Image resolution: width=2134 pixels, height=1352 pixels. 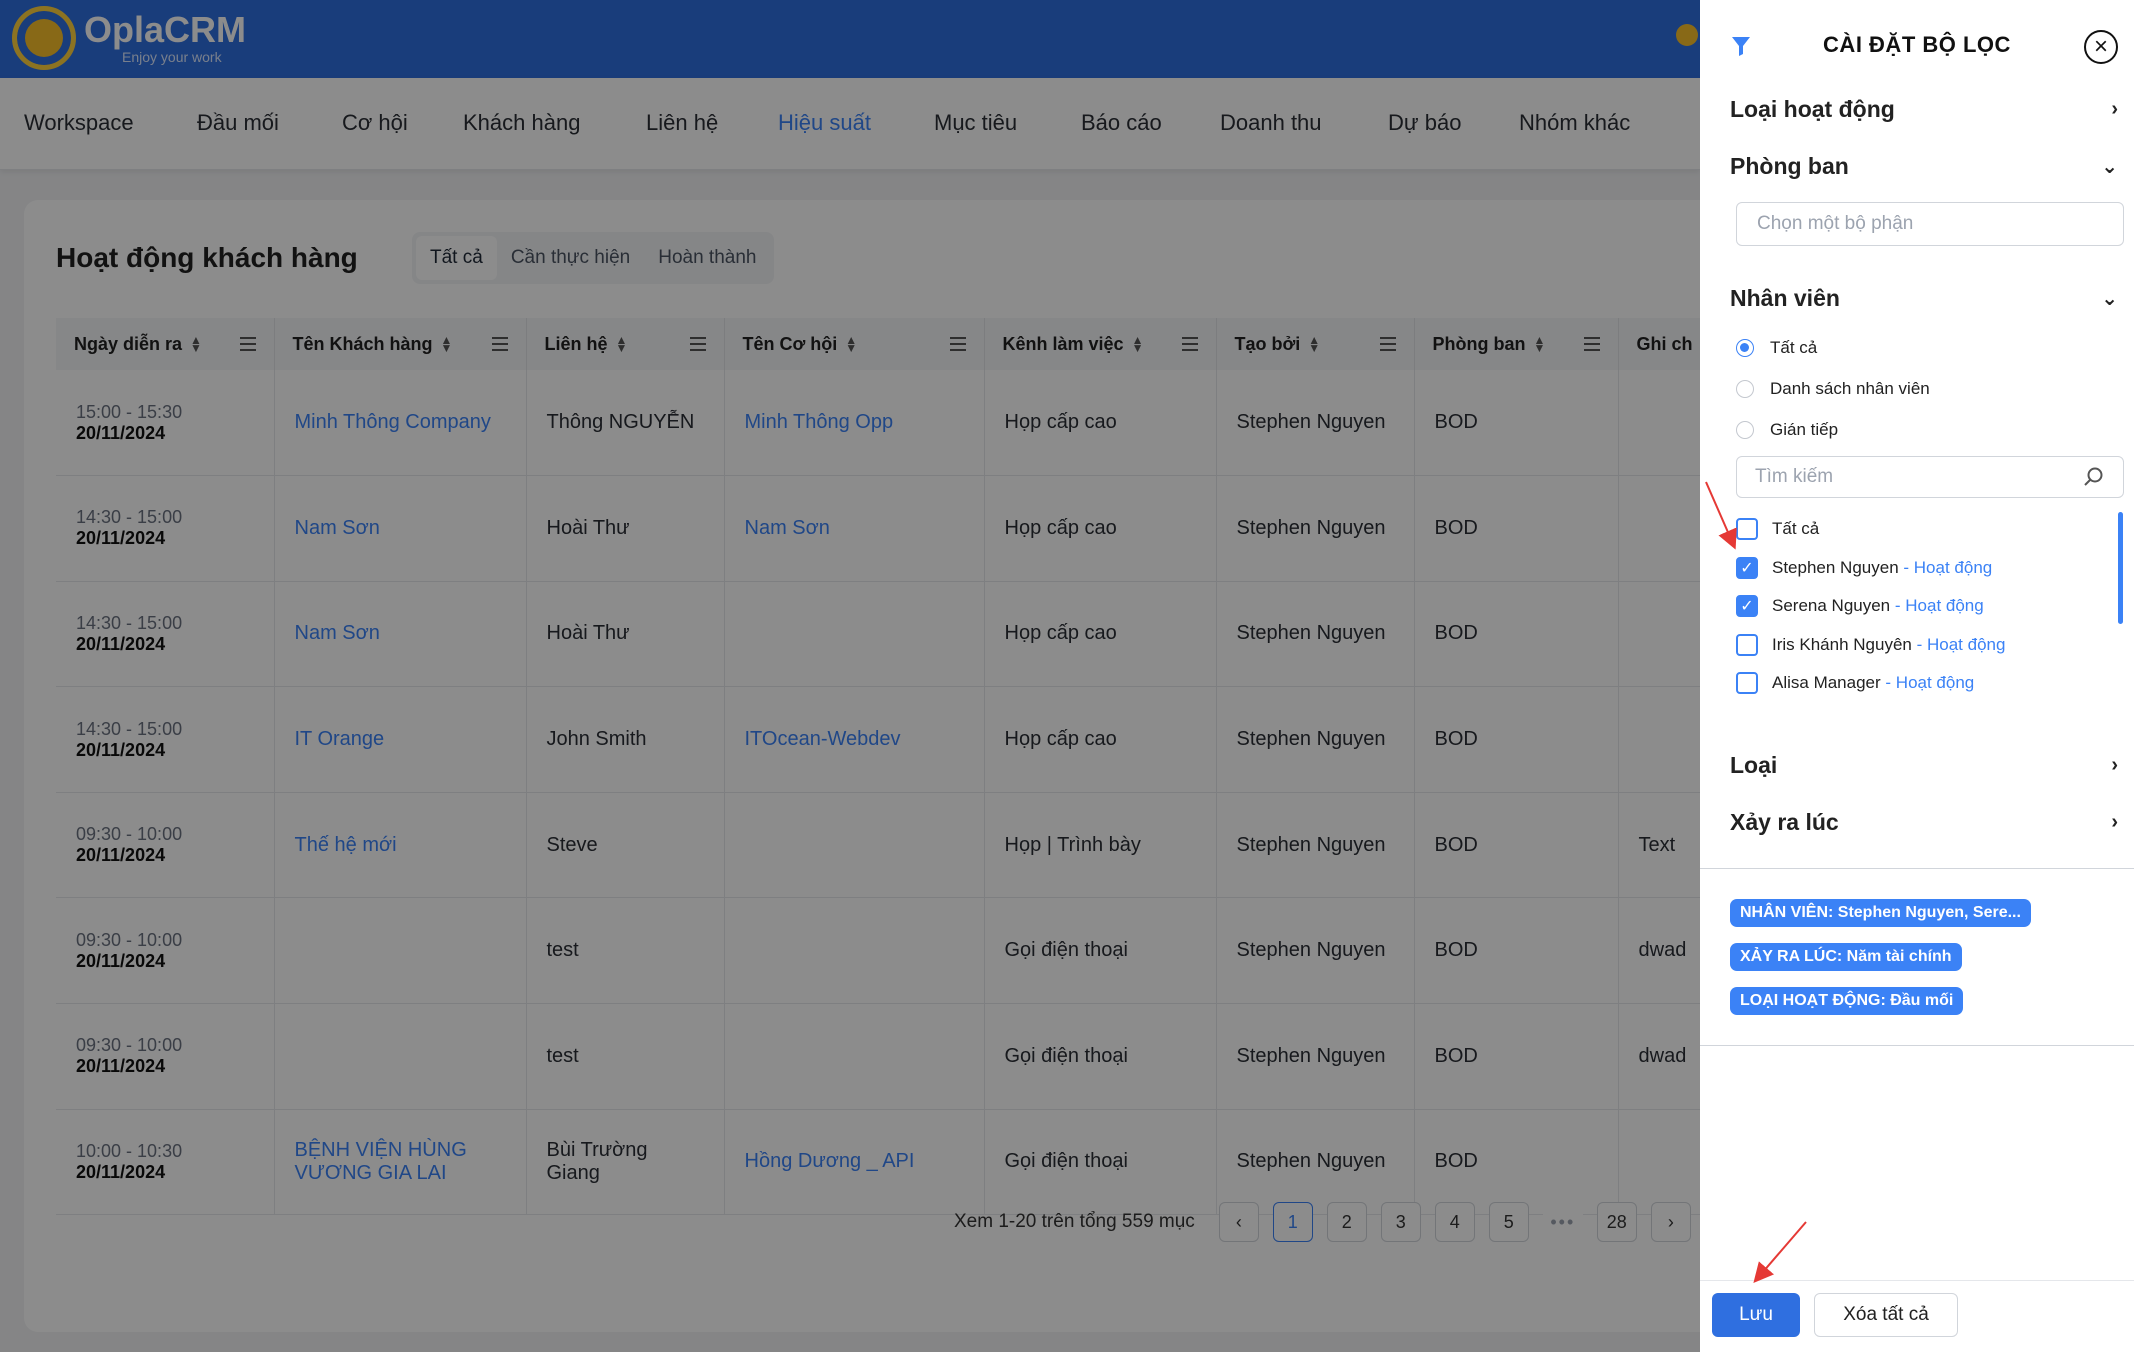 I want to click on section-occurred-at: Xảy ra lúc ›, so click(x=1924, y=822).